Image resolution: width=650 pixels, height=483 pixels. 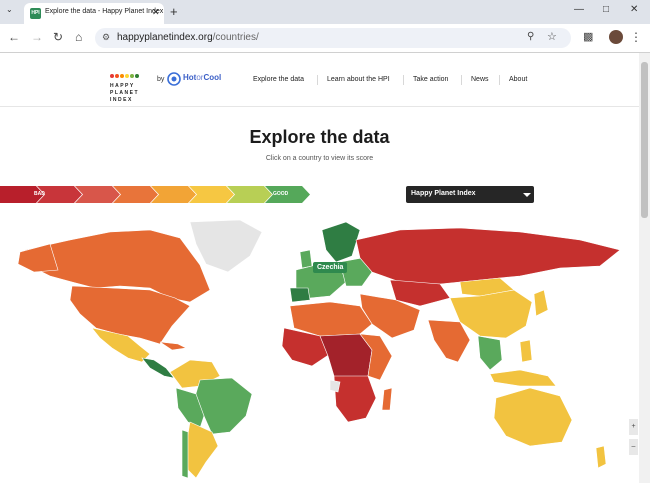 I want to click on url-text: happyplanetindex.org/countries/, so click(x=188, y=37).